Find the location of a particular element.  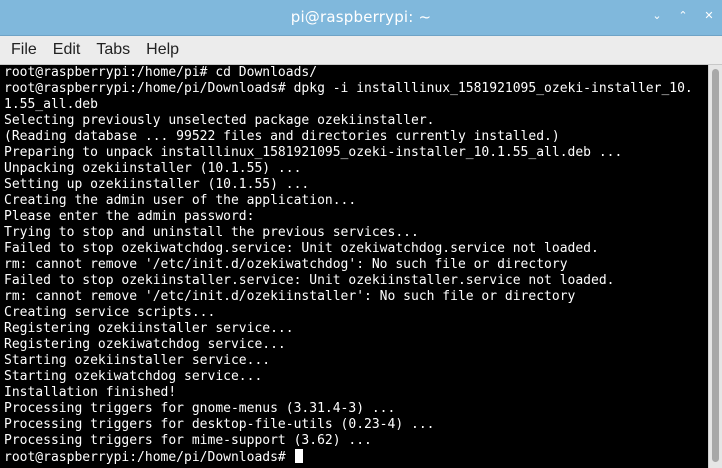

menu-help: Help is located at coordinates (166, 50).